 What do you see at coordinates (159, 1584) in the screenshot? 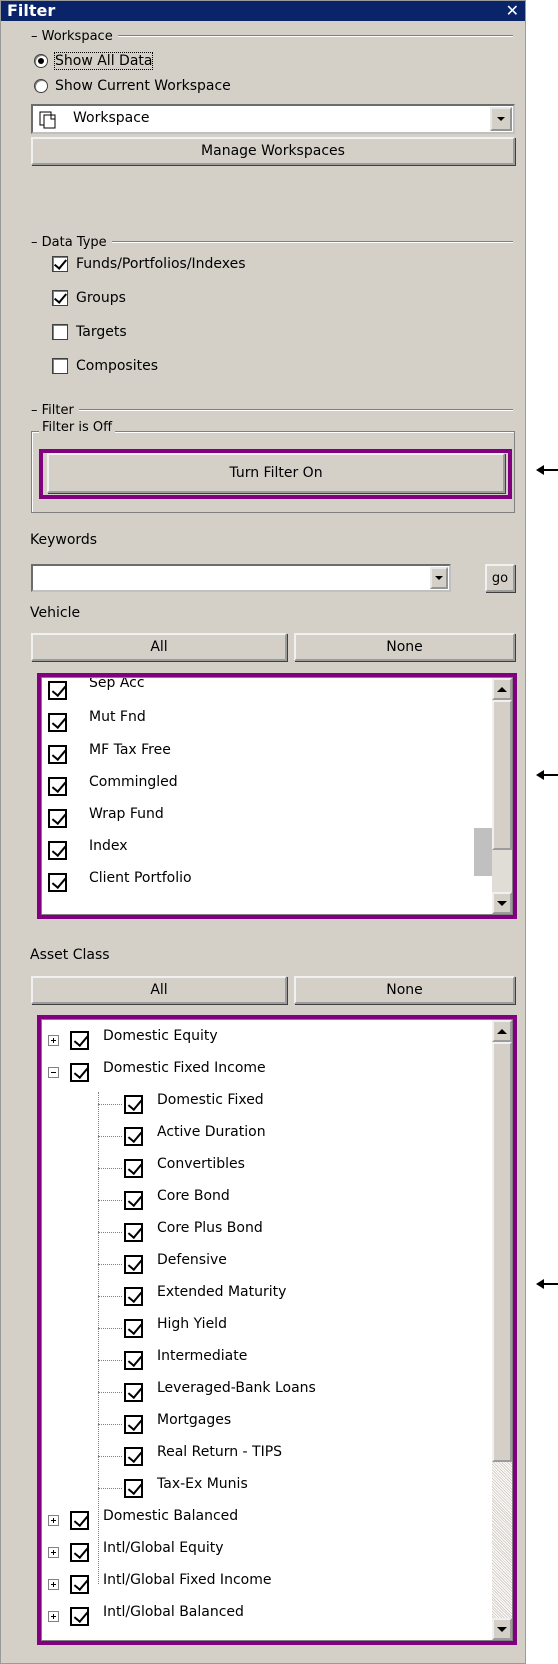
I see `tree-node-intl-global-fixed-income: Intl/Global Fixed Income` at bounding box center [159, 1584].